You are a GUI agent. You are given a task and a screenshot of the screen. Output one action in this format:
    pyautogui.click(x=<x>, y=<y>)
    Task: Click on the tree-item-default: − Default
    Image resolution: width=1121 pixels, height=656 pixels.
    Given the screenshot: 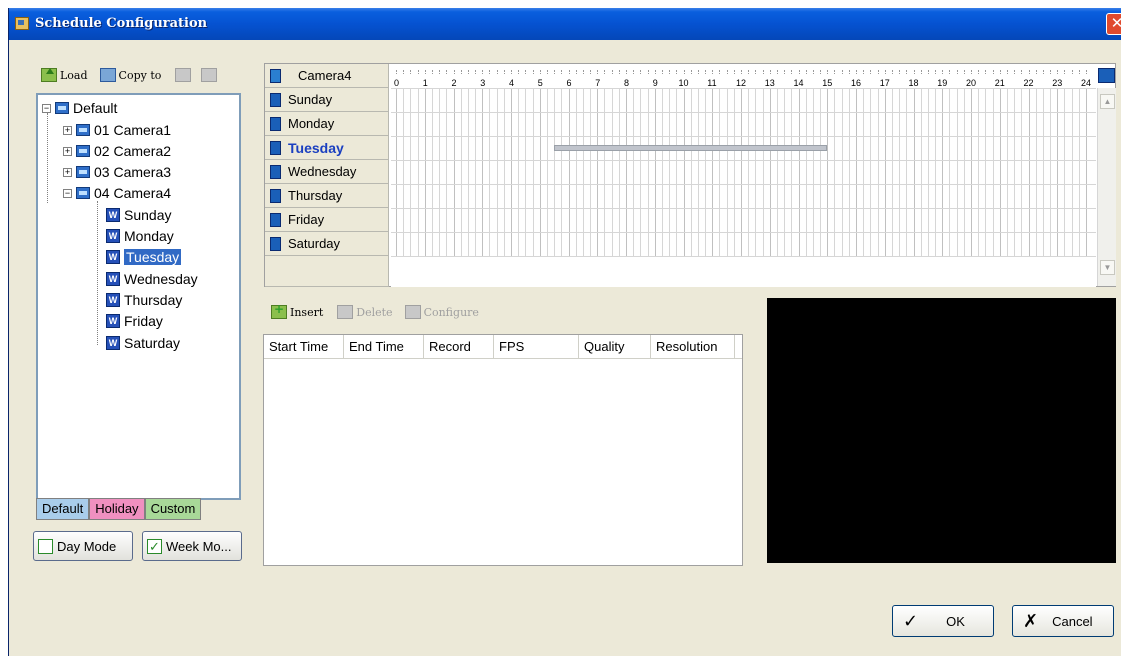 What is the action you would take?
    pyautogui.click(x=79, y=108)
    